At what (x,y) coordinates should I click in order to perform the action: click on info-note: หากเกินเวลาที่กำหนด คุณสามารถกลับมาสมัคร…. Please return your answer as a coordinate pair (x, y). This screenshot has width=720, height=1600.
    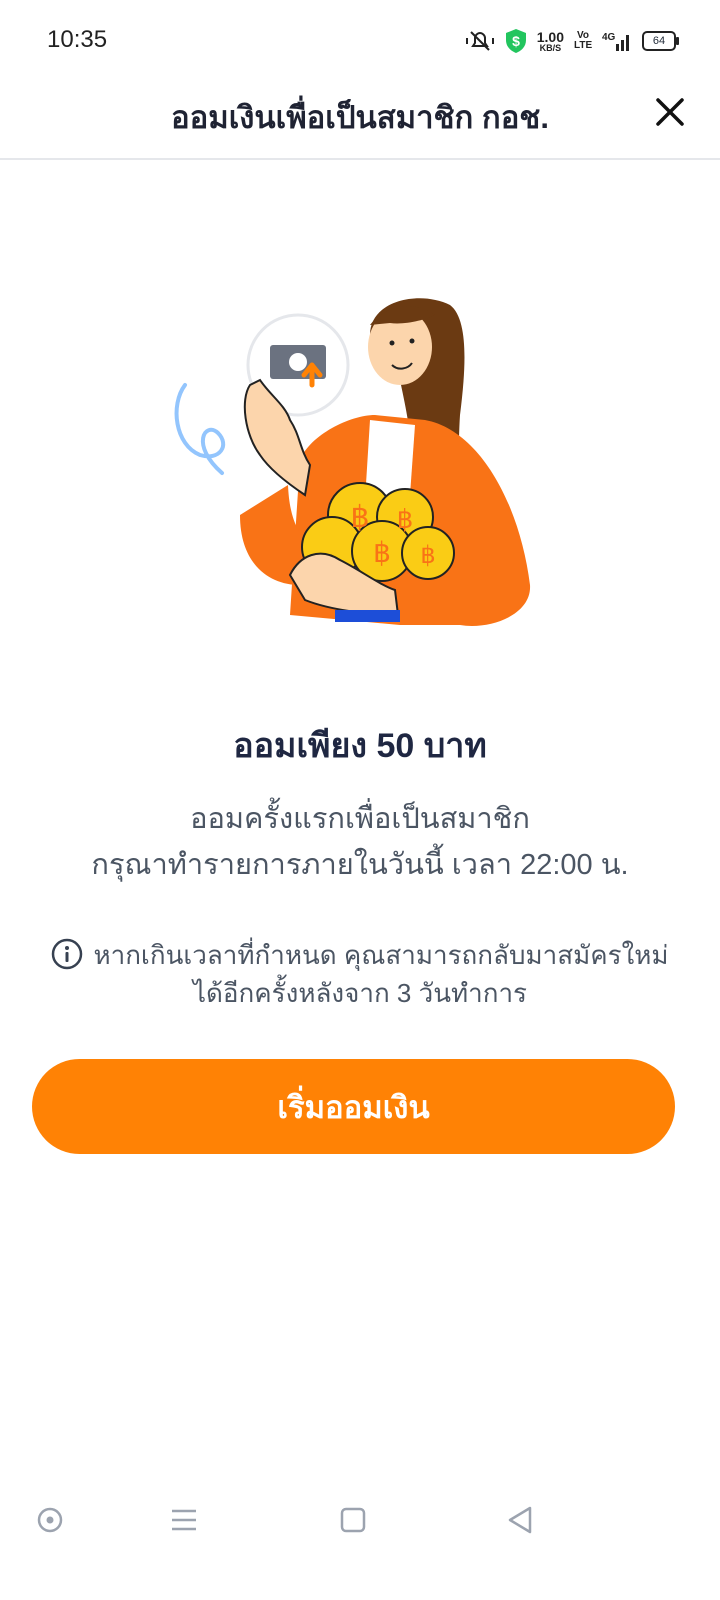
    Looking at the image, I should click on (360, 974).